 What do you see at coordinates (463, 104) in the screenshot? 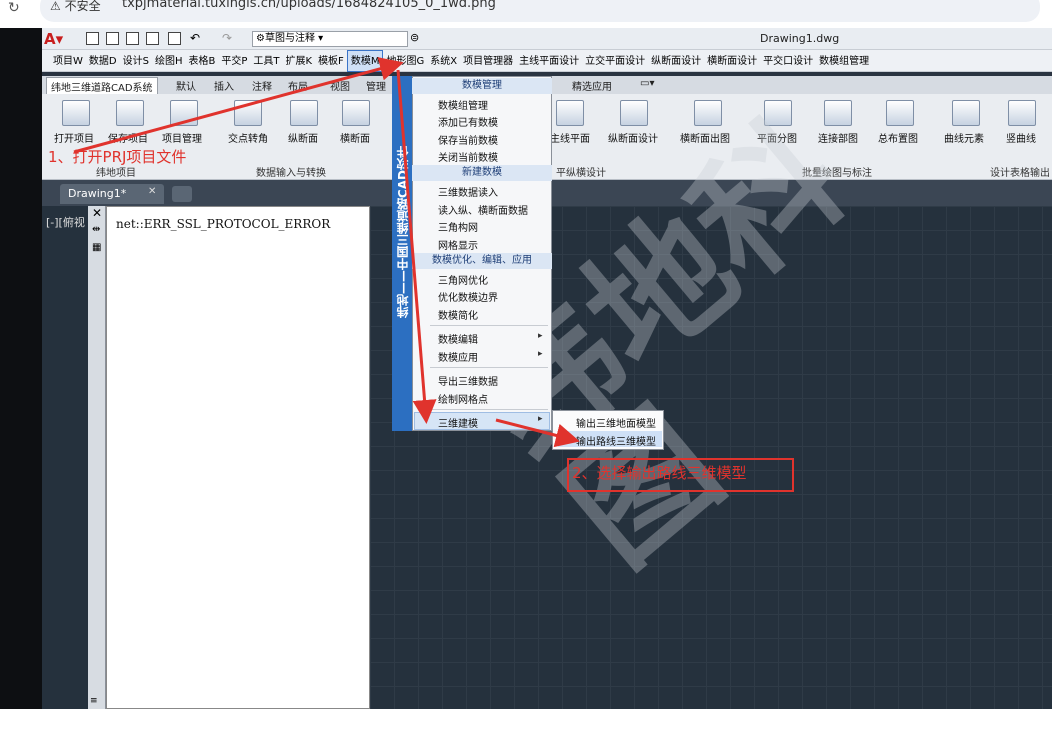
I see `menu-item-dtm-group: 数模组管理` at bounding box center [463, 104].